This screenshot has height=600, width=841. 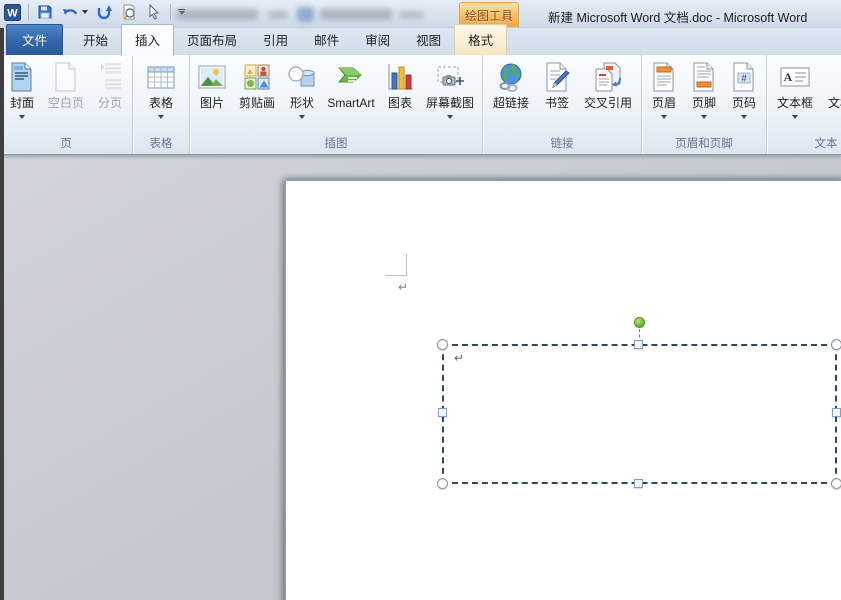 What do you see at coordinates (638, 344) in the screenshot?
I see `handle-top-center` at bounding box center [638, 344].